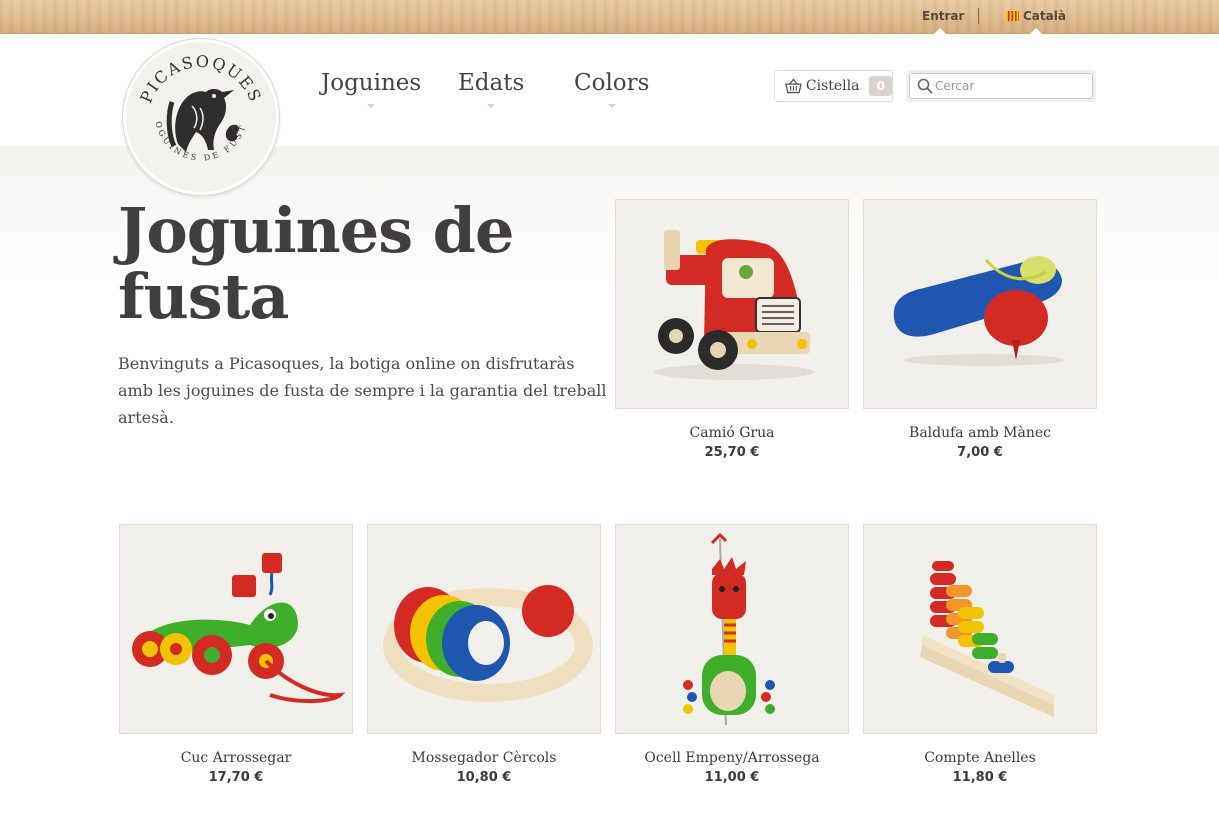 Image resolution: width=1219 pixels, height=832 pixels. Describe the element at coordinates (729, 629) in the screenshot. I see `bird-push-toy-icon` at that location.